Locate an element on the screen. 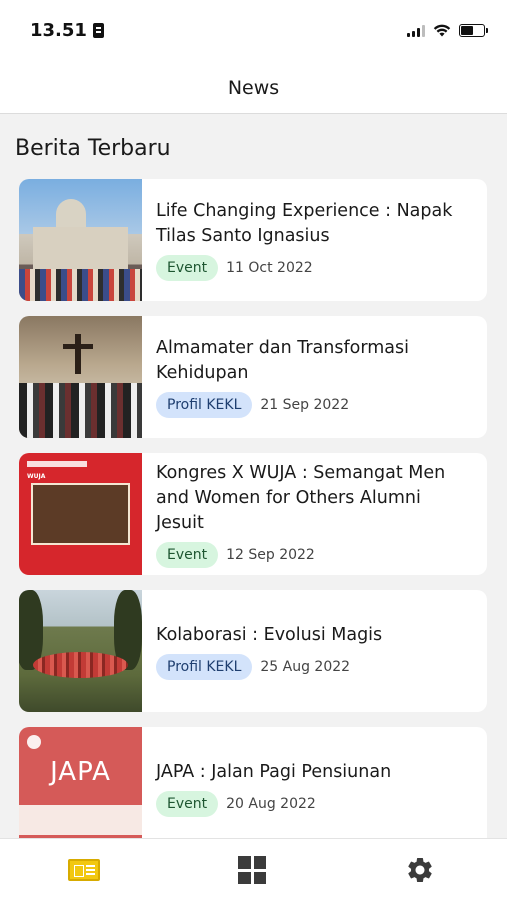 This screenshot has width=507, height=900. news-date: 11 Oct 2022 is located at coordinates (269, 268).